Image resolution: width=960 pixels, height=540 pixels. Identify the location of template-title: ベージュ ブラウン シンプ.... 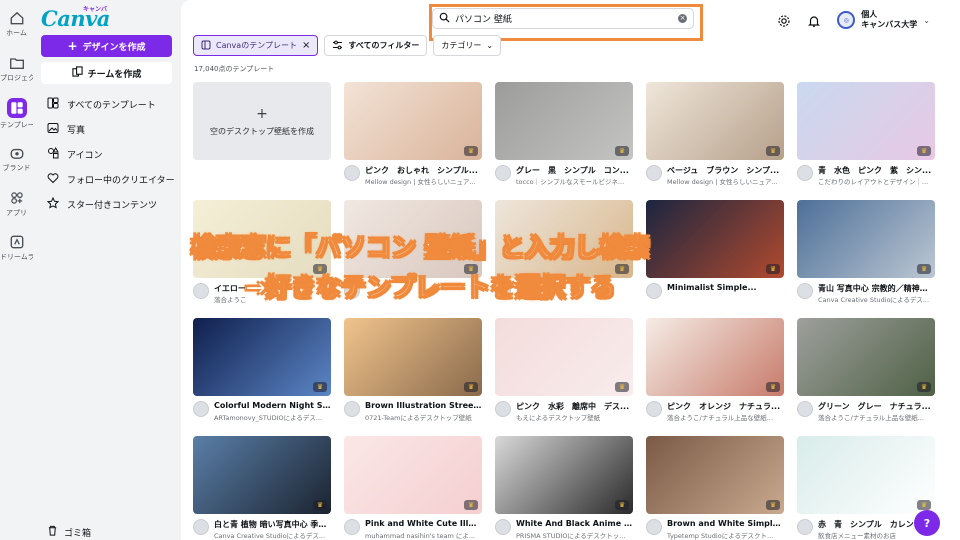
(723, 170).